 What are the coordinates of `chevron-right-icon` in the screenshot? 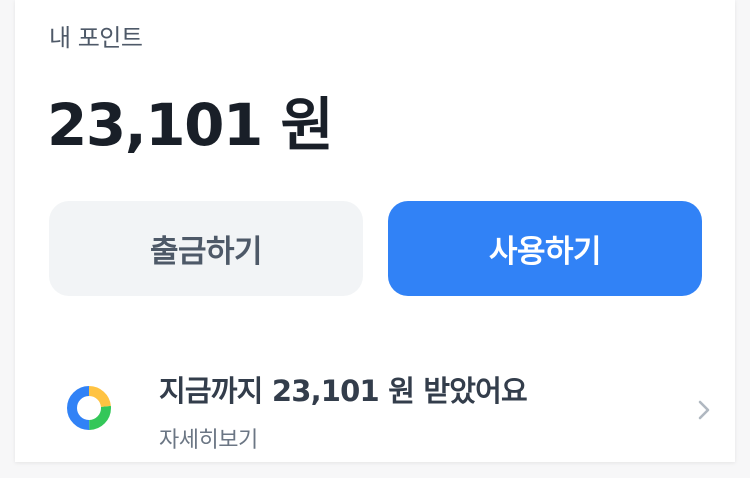 It's located at (704, 410).